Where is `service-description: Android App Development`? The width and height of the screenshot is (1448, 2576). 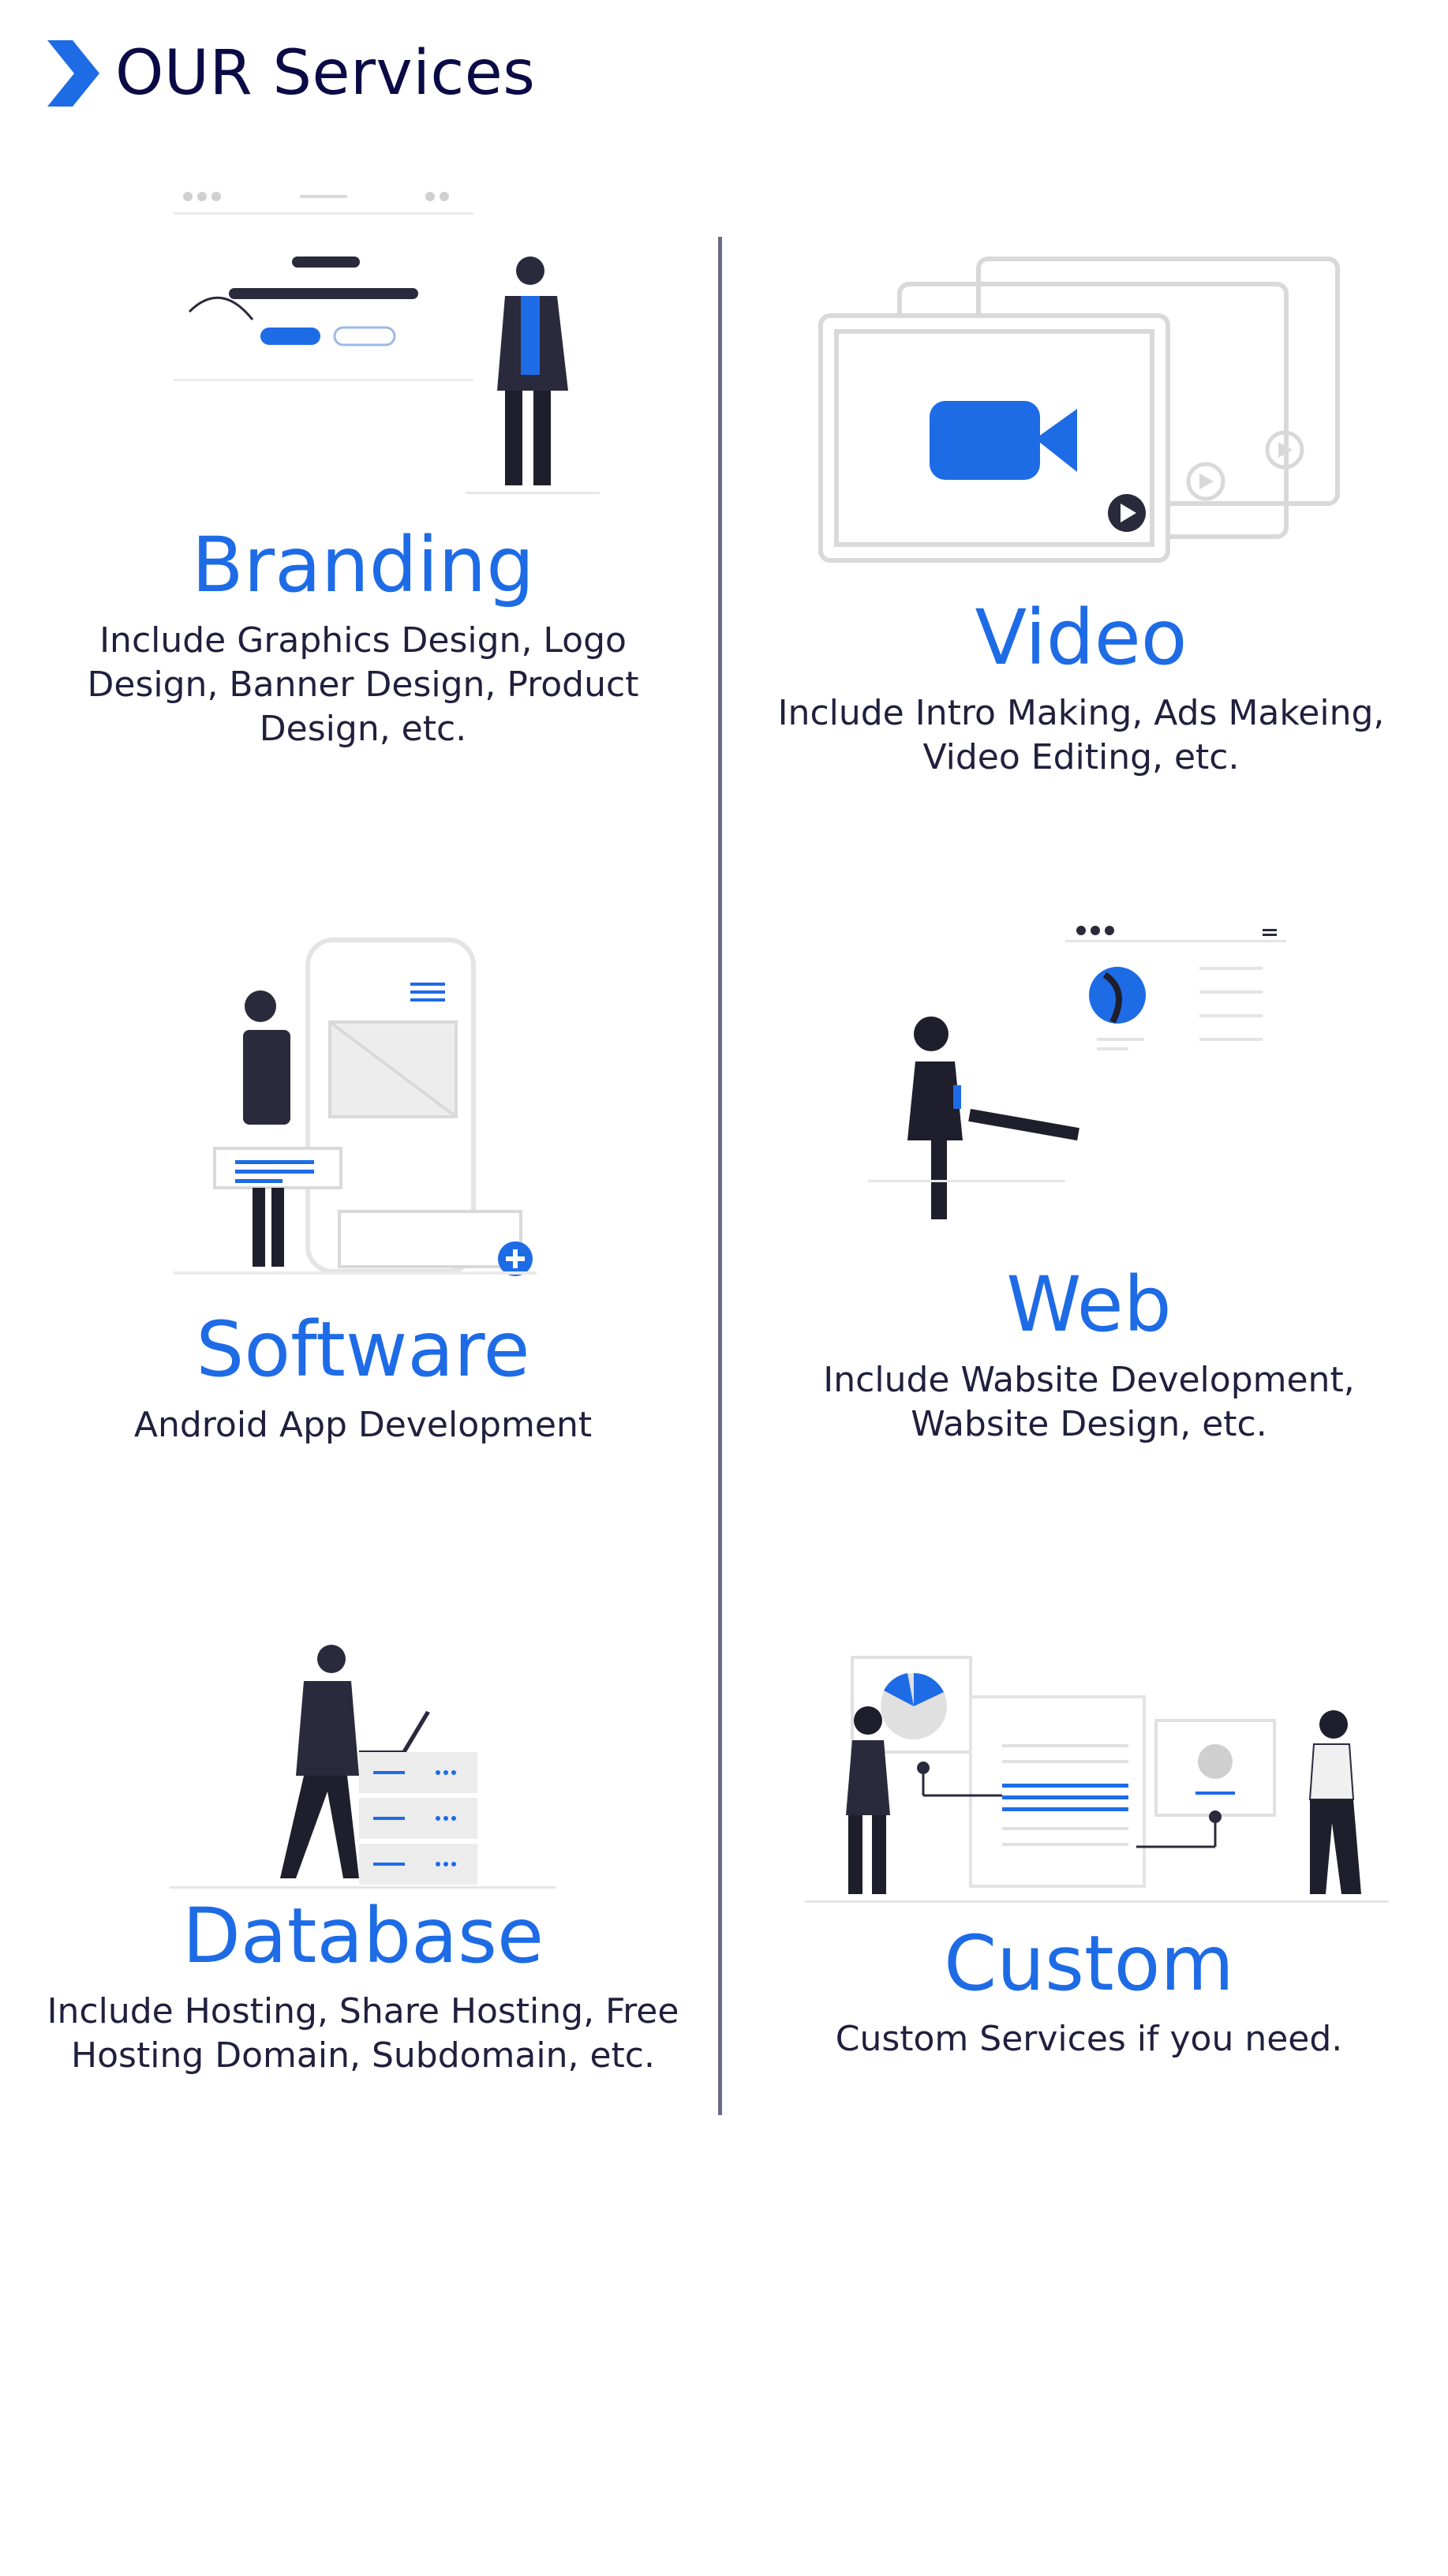
service-description: Android App Development is located at coordinates (363, 1425).